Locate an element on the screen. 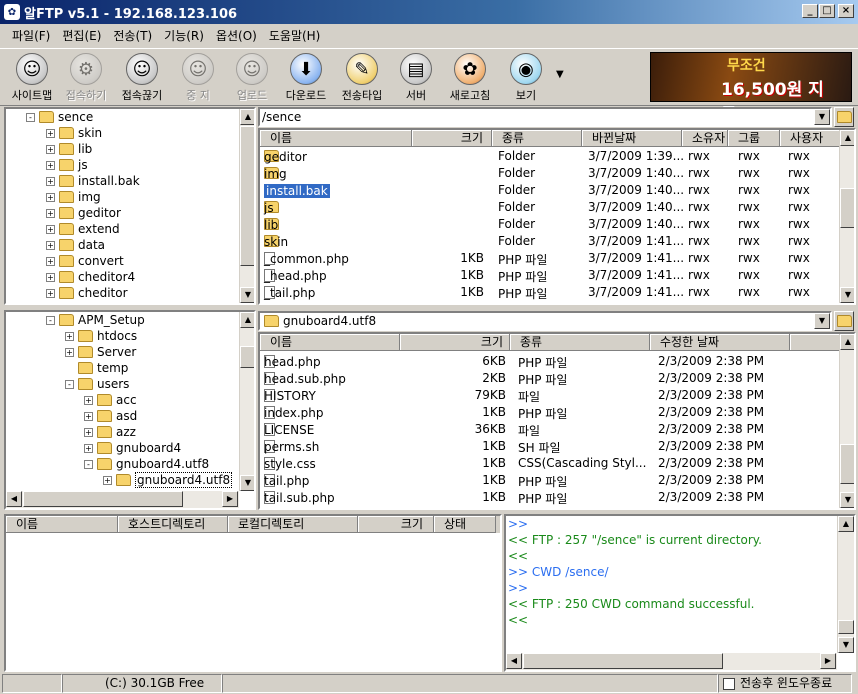  tree-item: + azz is located at coordinates (110, 432).